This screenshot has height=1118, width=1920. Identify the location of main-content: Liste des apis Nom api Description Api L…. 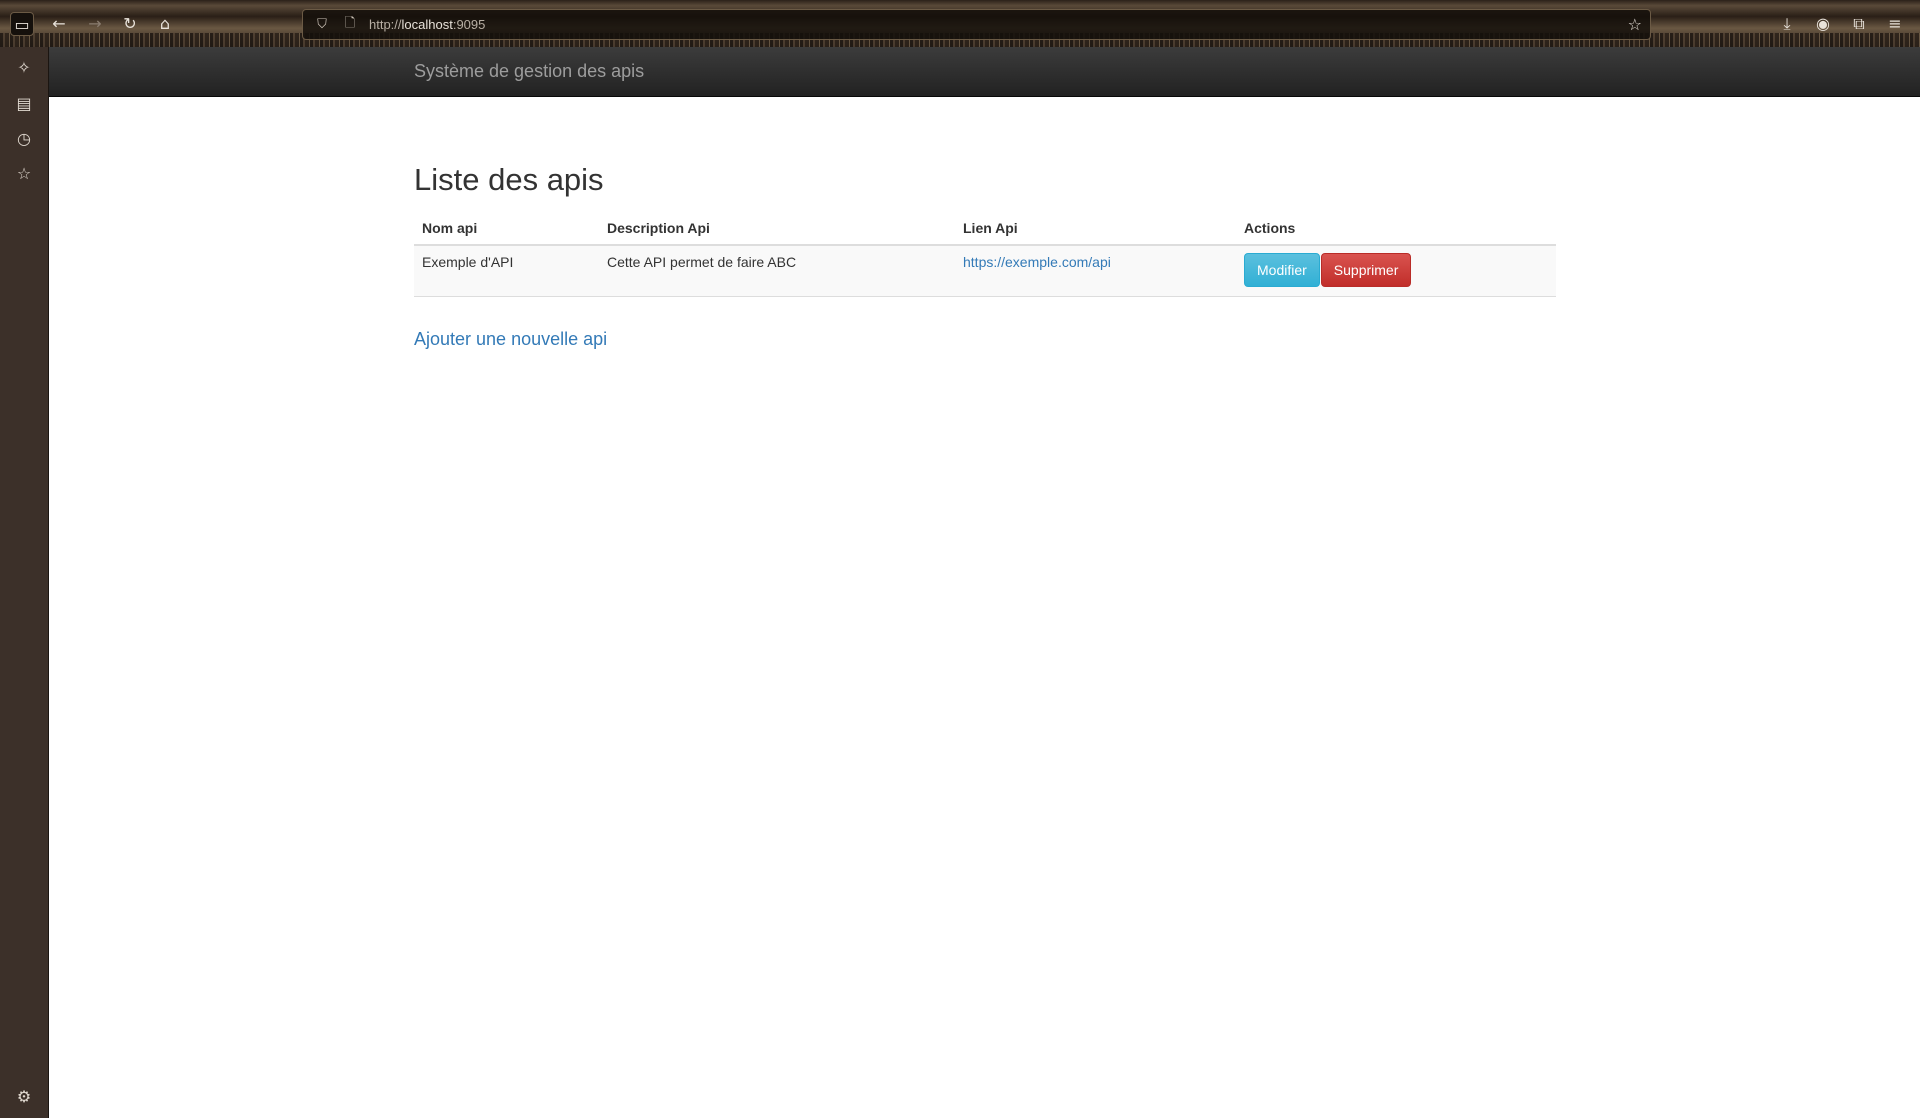
(985, 256).